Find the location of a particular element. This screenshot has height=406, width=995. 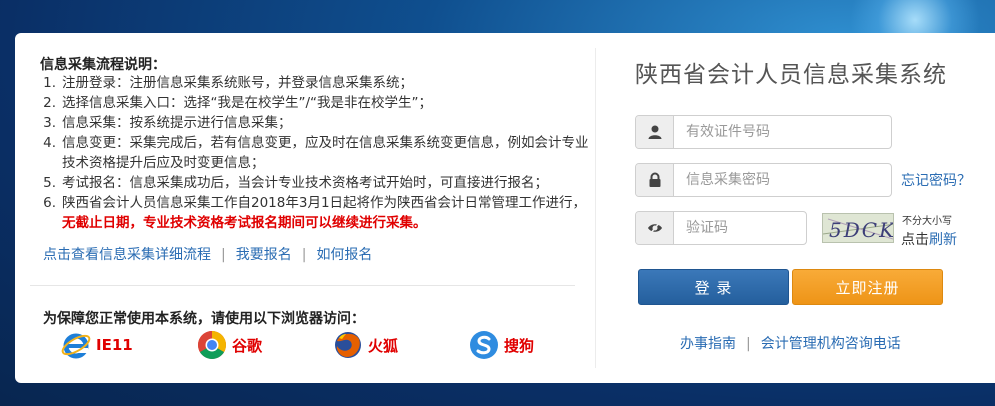

detail-process-link: 点击查看信息采集详细流程 is located at coordinates (127, 255).